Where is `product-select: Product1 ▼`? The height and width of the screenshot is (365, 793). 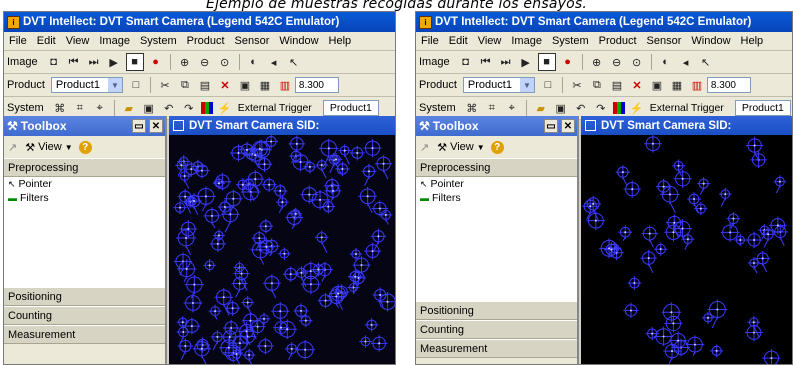 product-select: Product1 ▼ is located at coordinates (498, 85).